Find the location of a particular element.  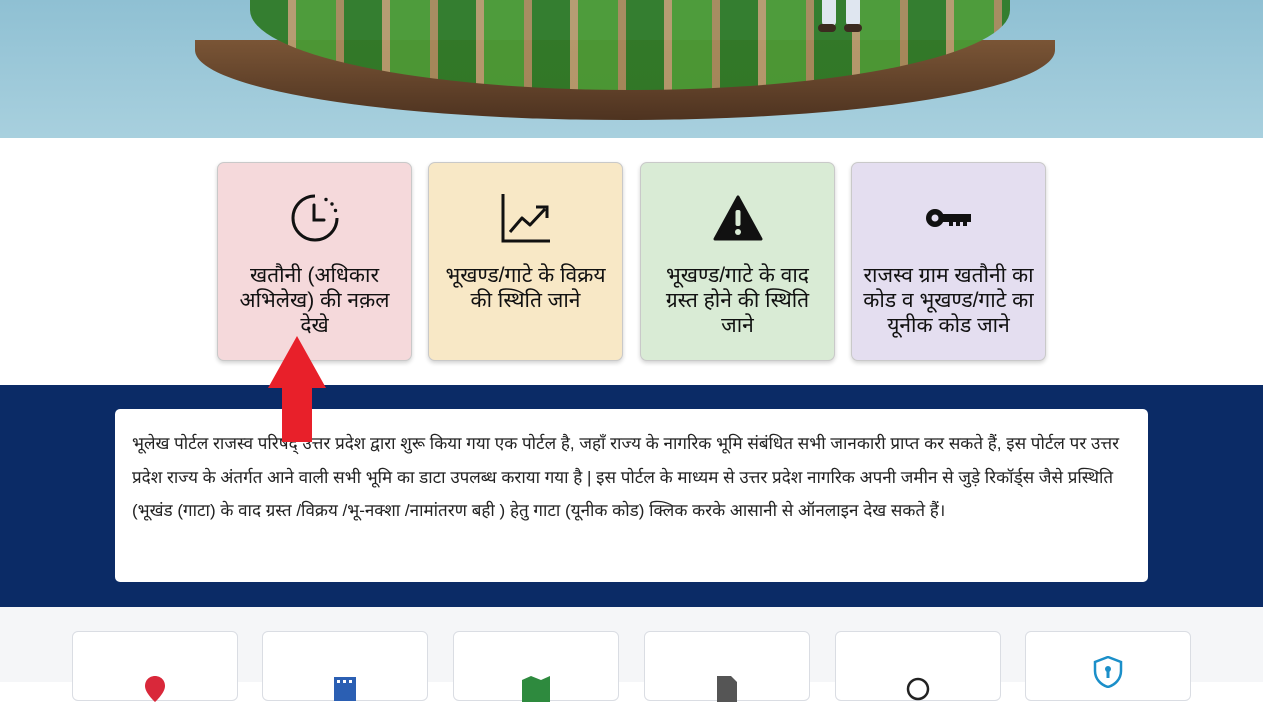

clock-history-icon is located at coordinates (315, 218).